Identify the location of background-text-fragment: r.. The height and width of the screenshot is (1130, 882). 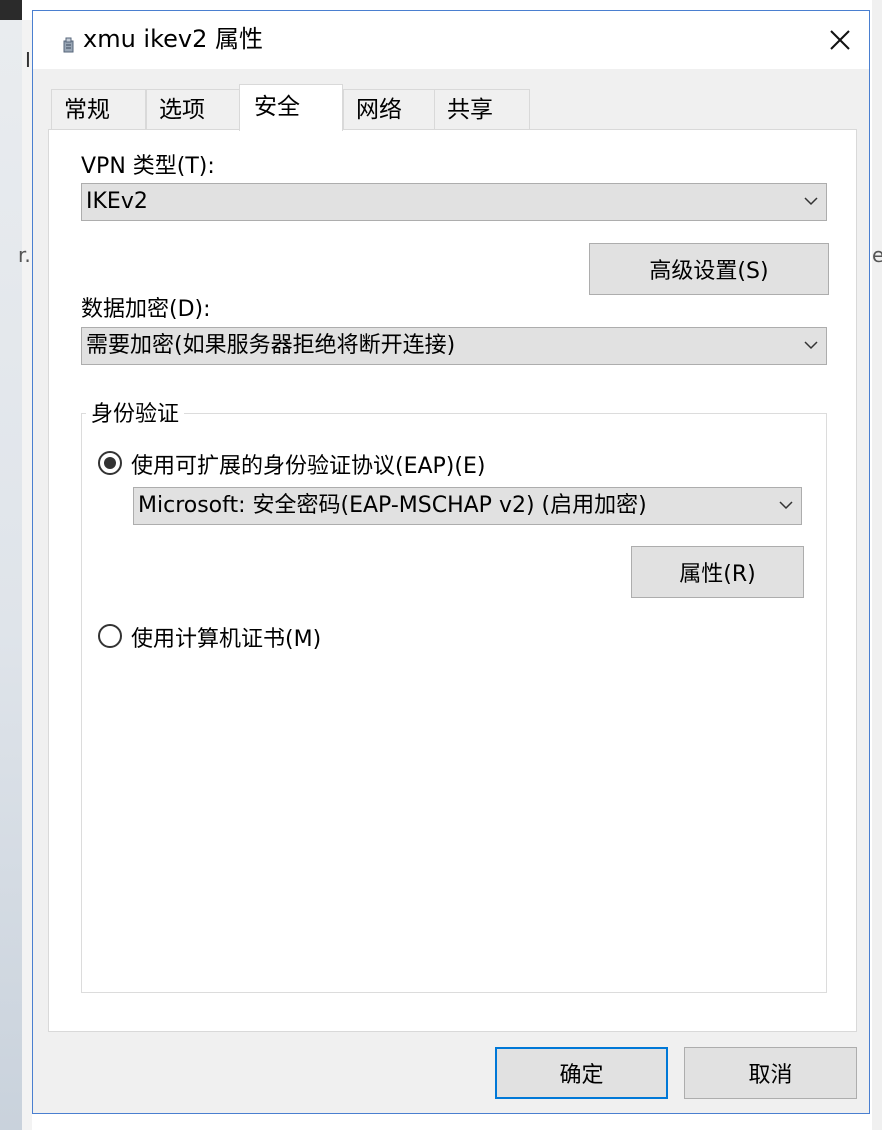
(24, 255).